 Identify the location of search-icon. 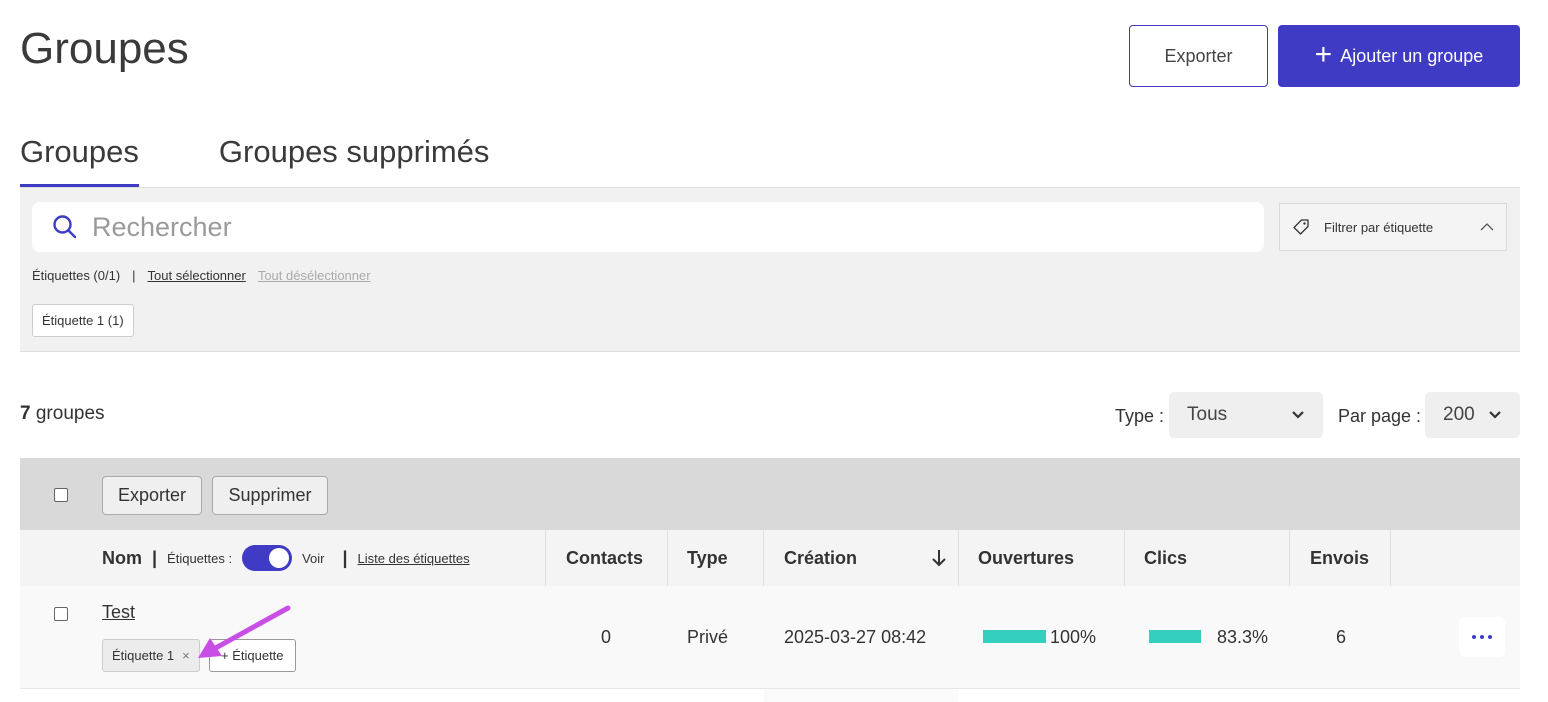
(65, 227).